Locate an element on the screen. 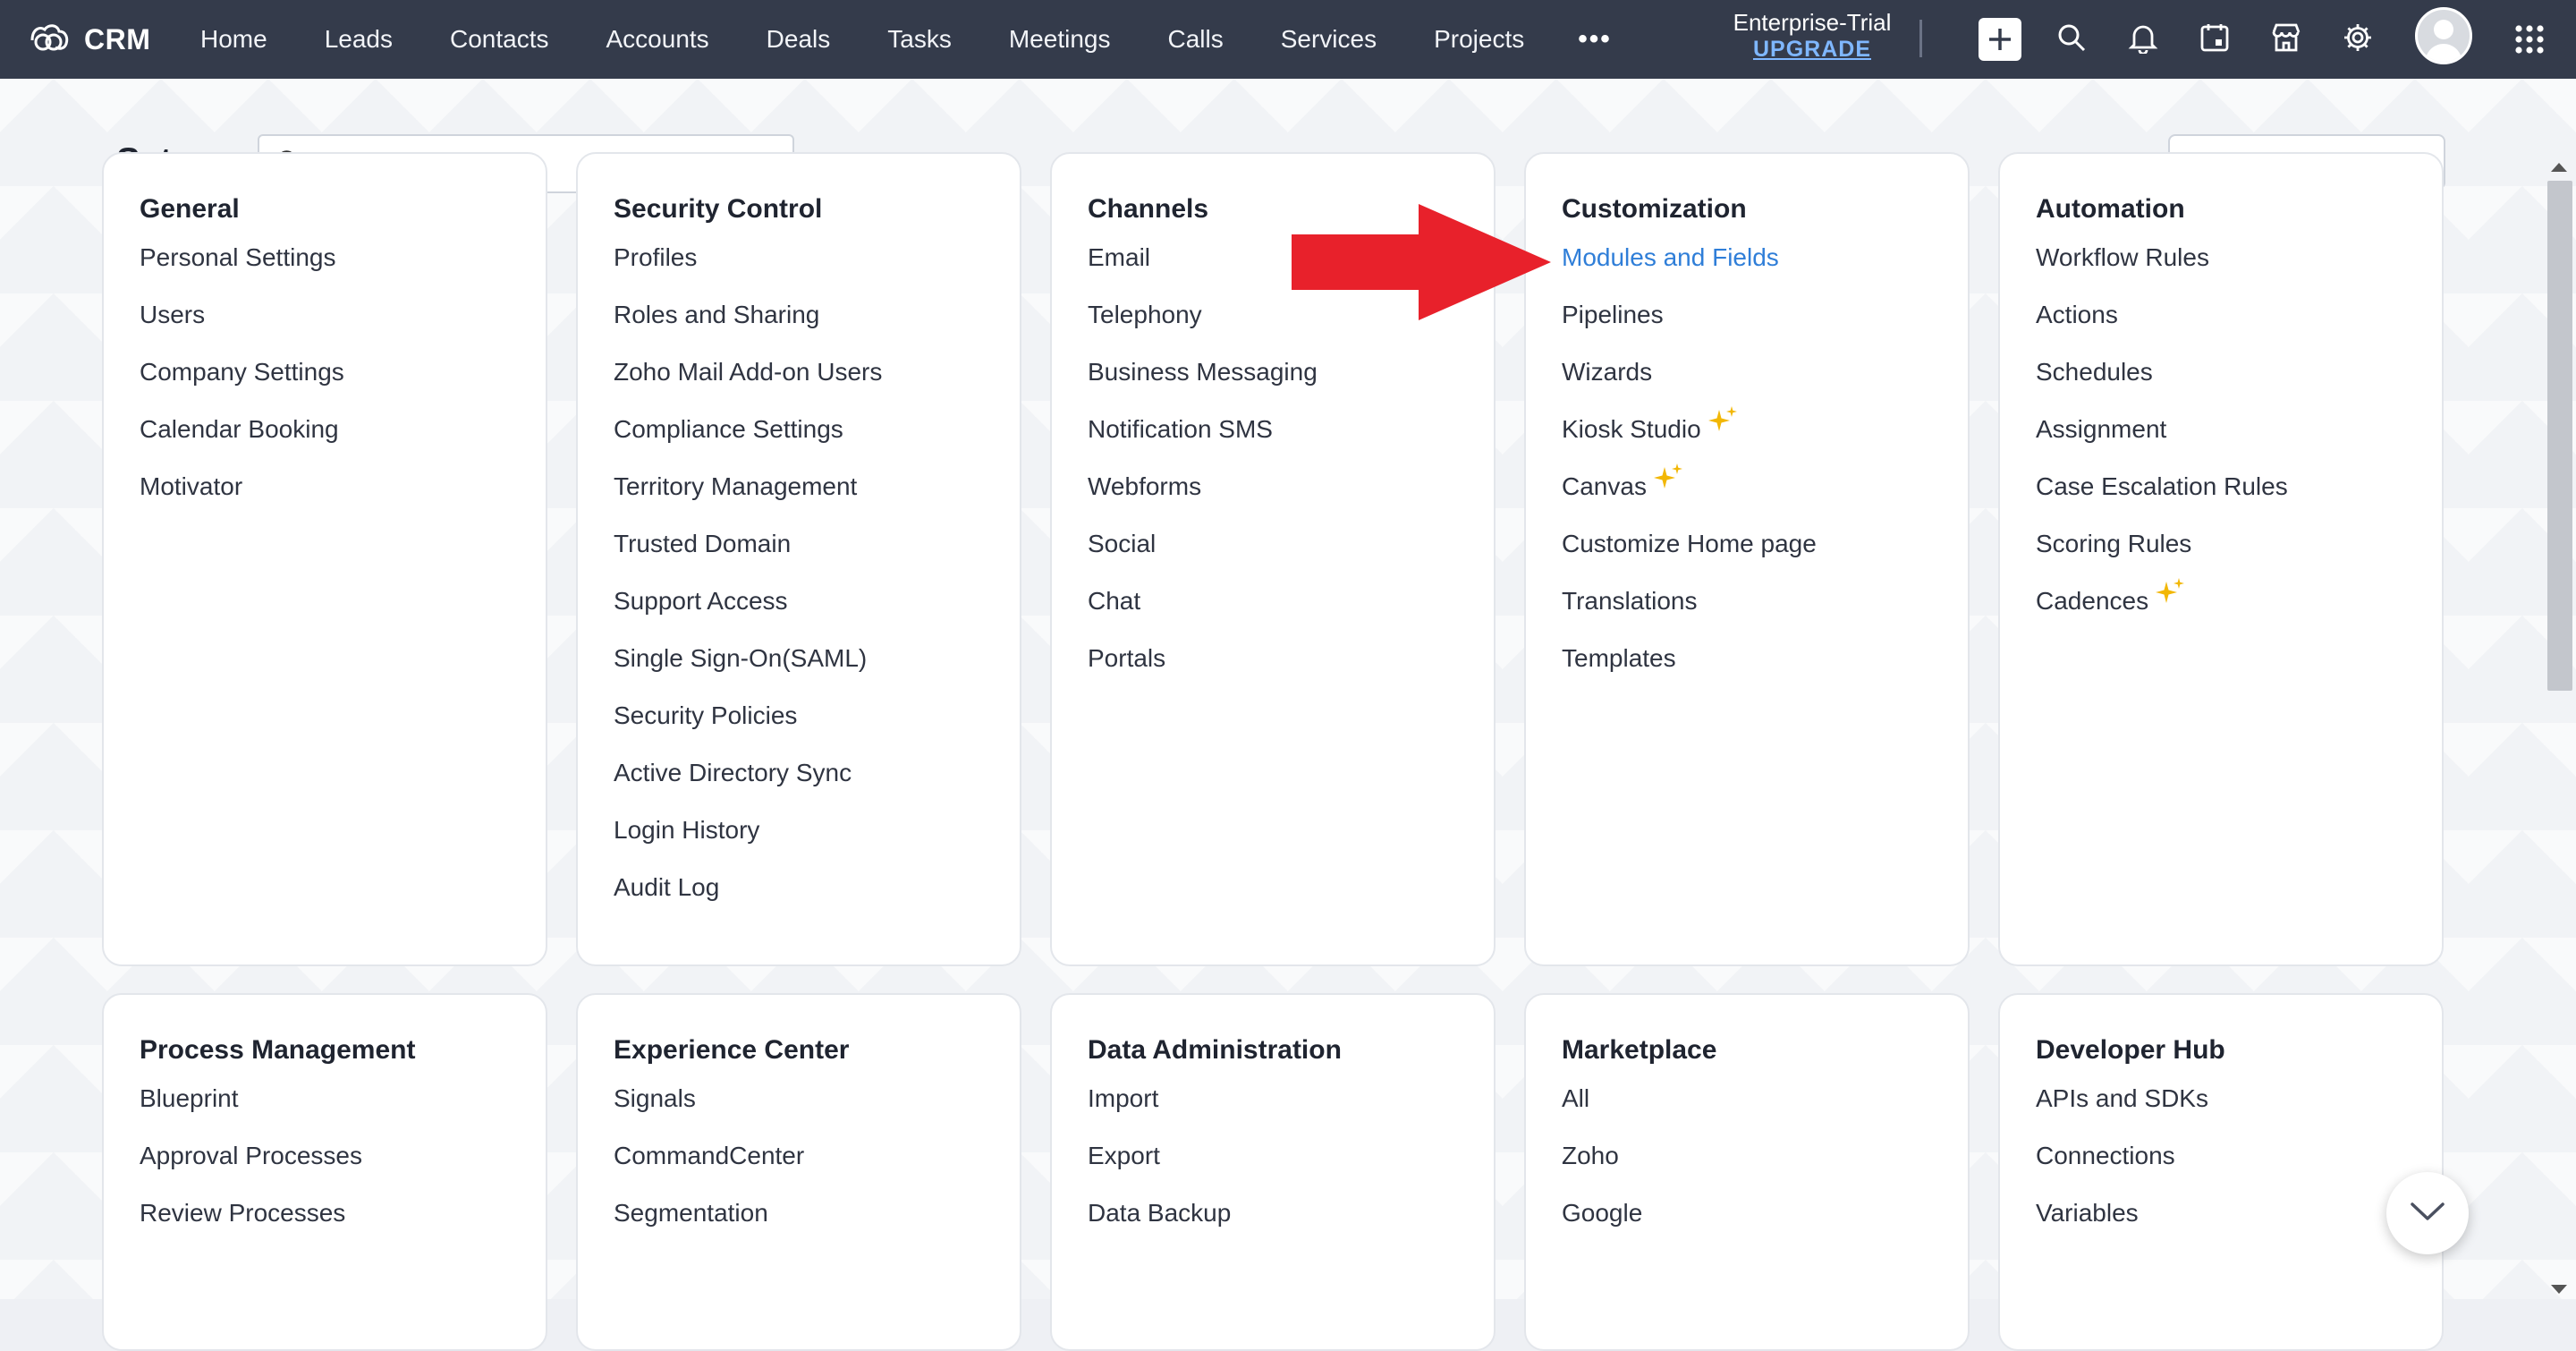 The height and width of the screenshot is (1351, 2576). nav-item-services: Services is located at coordinates (1328, 39).